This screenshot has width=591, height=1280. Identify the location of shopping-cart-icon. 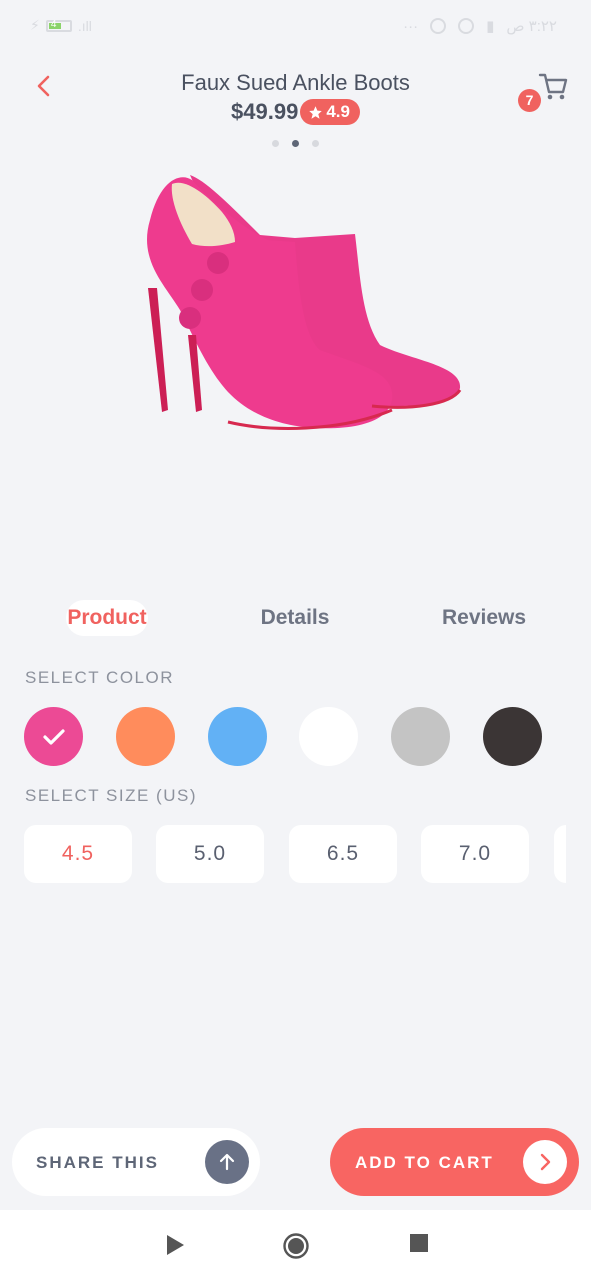
(553, 86).